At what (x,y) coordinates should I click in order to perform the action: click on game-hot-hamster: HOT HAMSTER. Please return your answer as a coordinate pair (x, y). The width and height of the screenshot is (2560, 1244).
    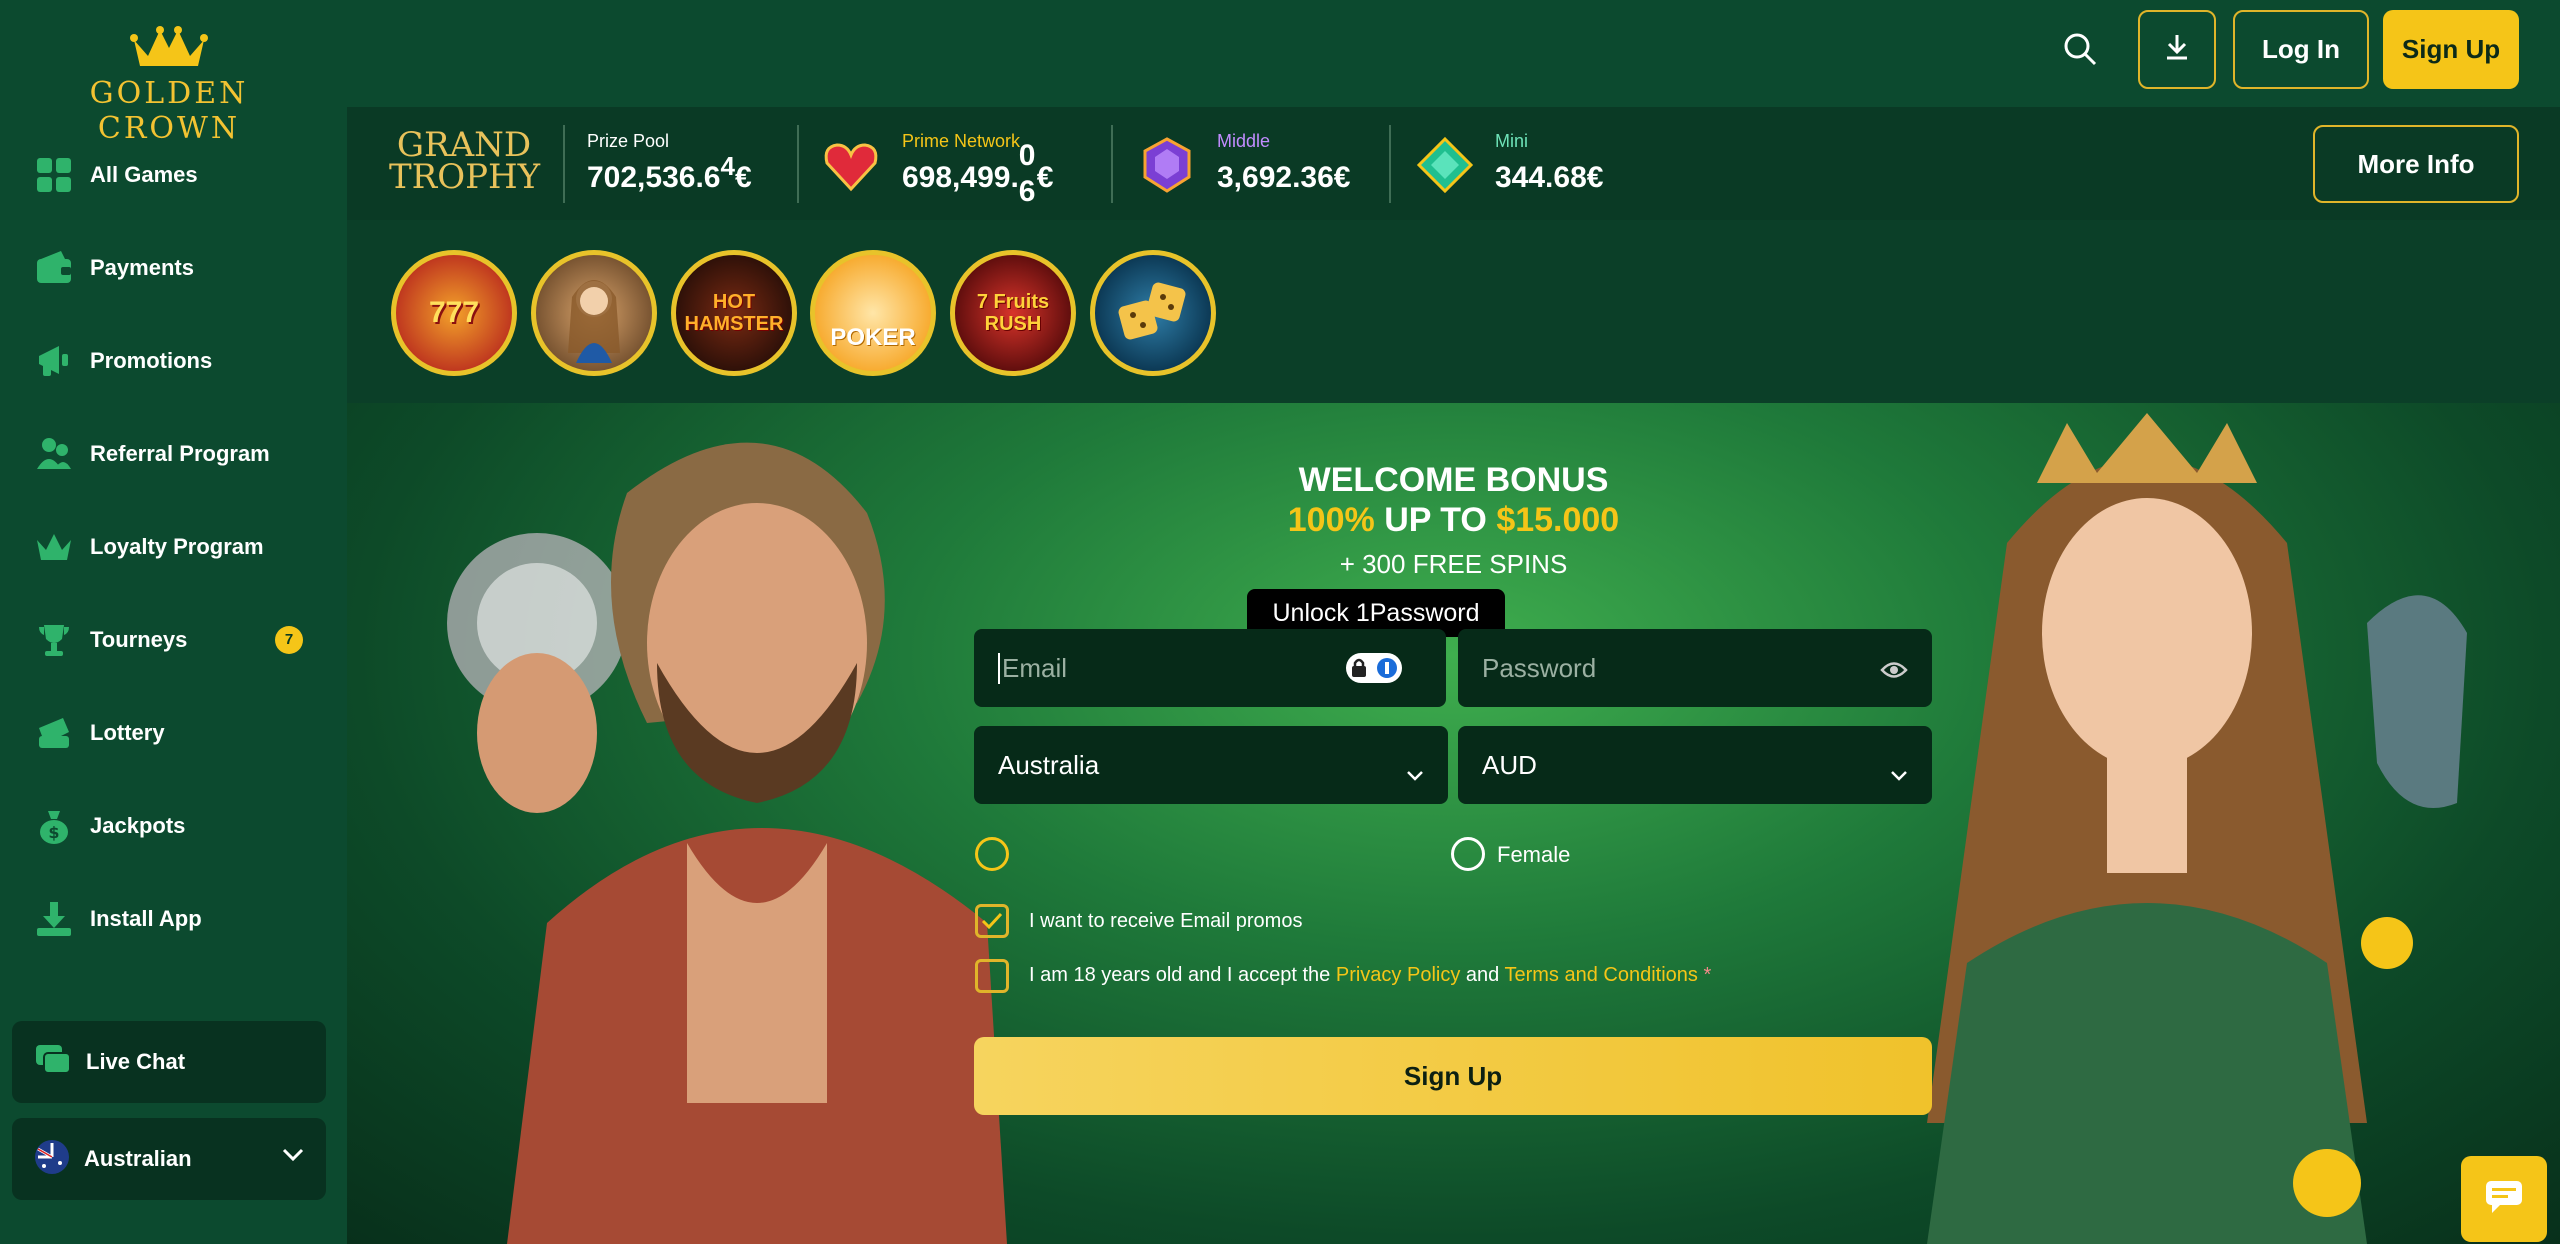
    Looking at the image, I should click on (734, 313).